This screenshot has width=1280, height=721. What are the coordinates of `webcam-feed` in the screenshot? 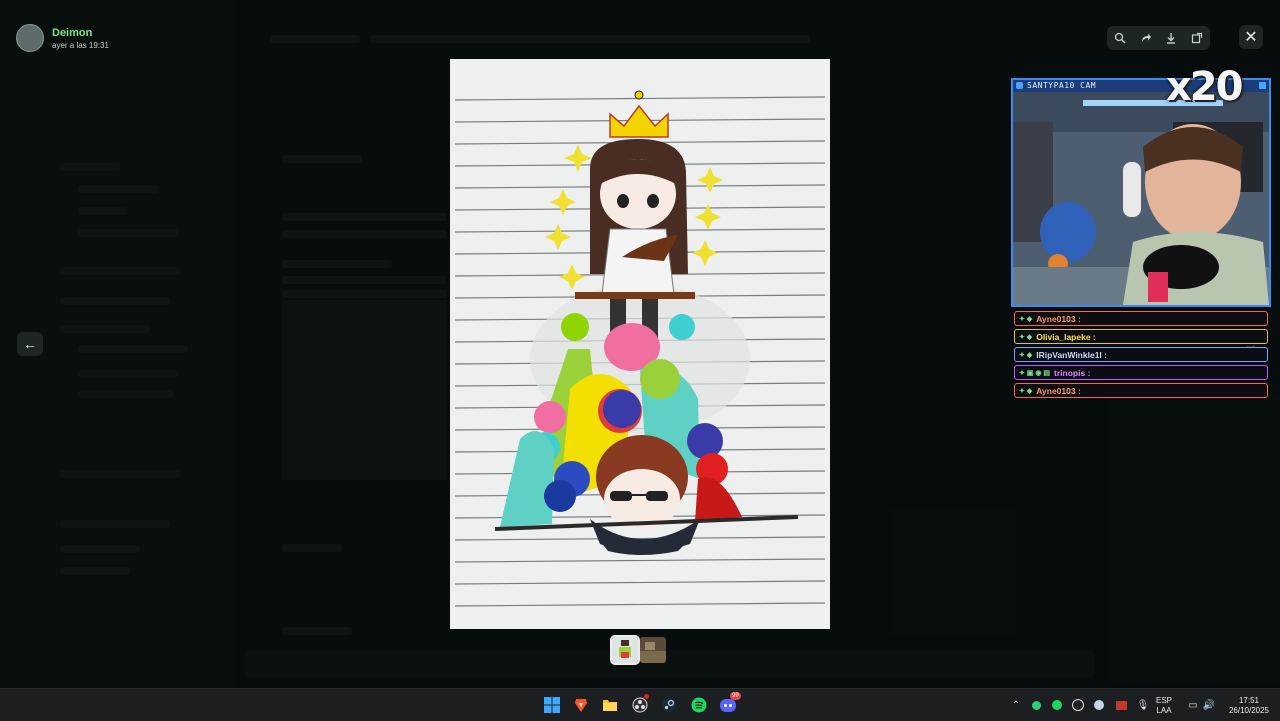 It's located at (1141, 198).